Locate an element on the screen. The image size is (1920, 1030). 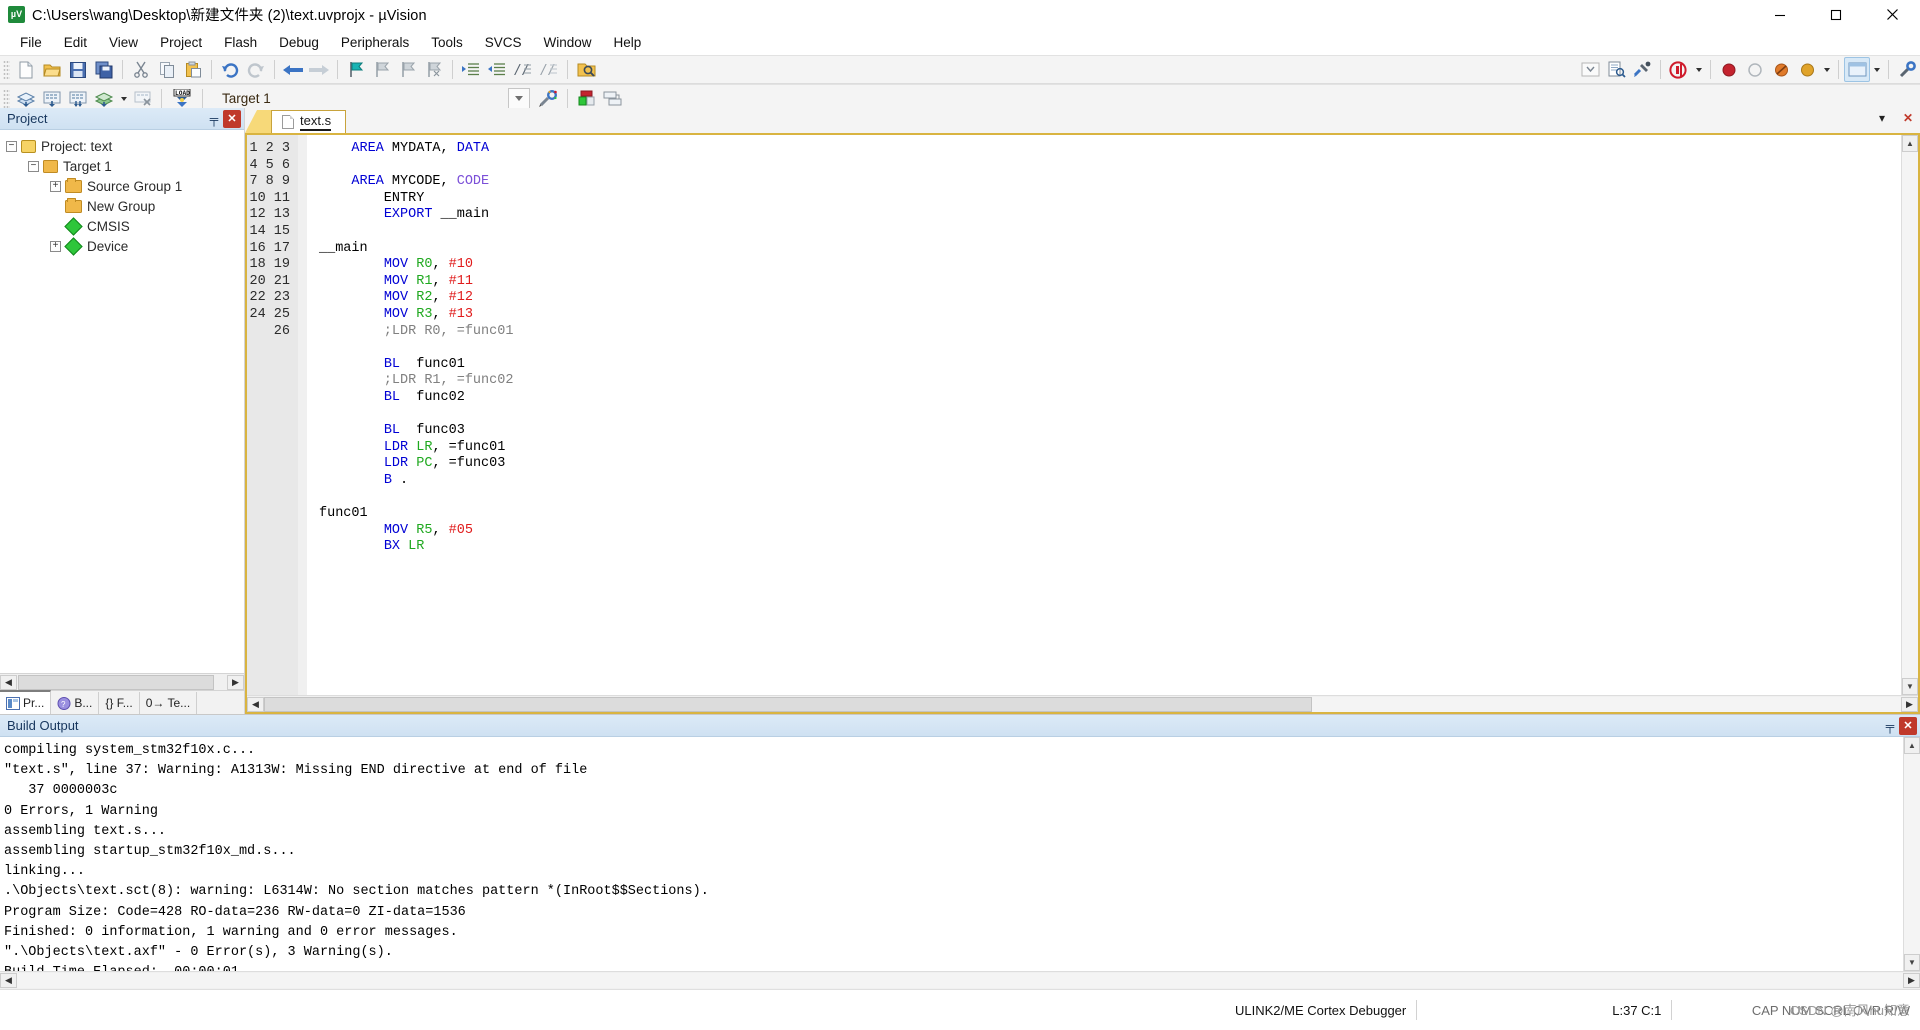
document-tab-text-s: text.s is located at coordinates (309, 121).